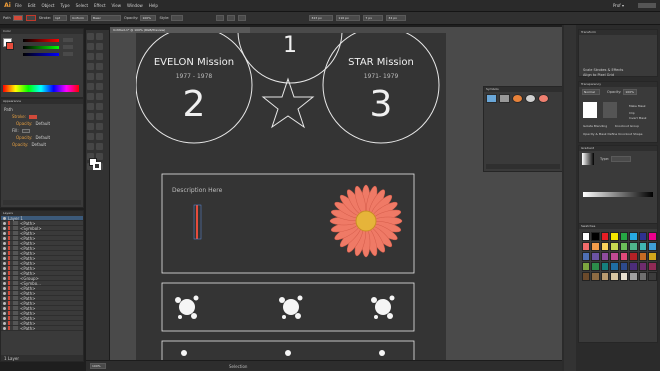  I want to click on menu-type: Type, so click(64, 5).